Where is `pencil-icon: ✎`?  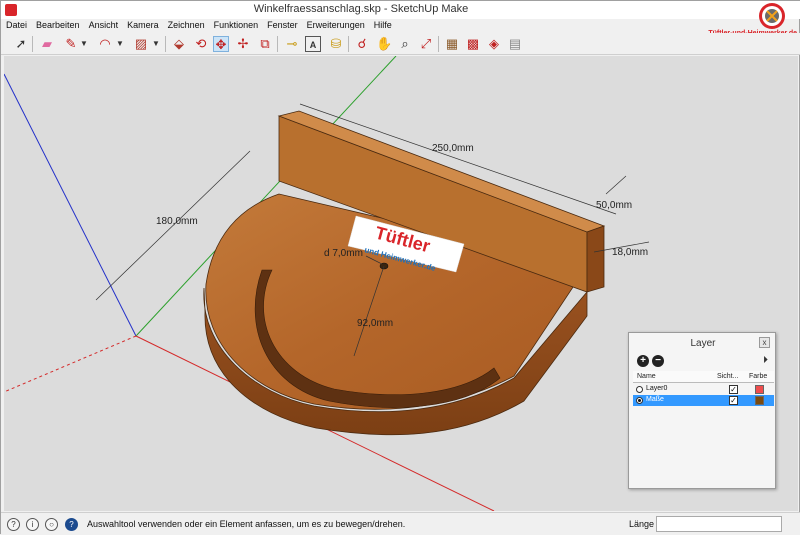 pencil-icon: ✎ is located at coordinates (71, 43).